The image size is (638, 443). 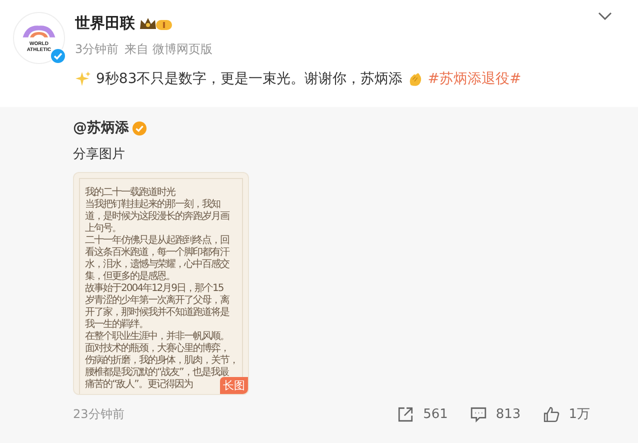 I want to click on image-text-line: 当我把钉鞋挂起来的那一刻，我知, so click(x=152, y=204).